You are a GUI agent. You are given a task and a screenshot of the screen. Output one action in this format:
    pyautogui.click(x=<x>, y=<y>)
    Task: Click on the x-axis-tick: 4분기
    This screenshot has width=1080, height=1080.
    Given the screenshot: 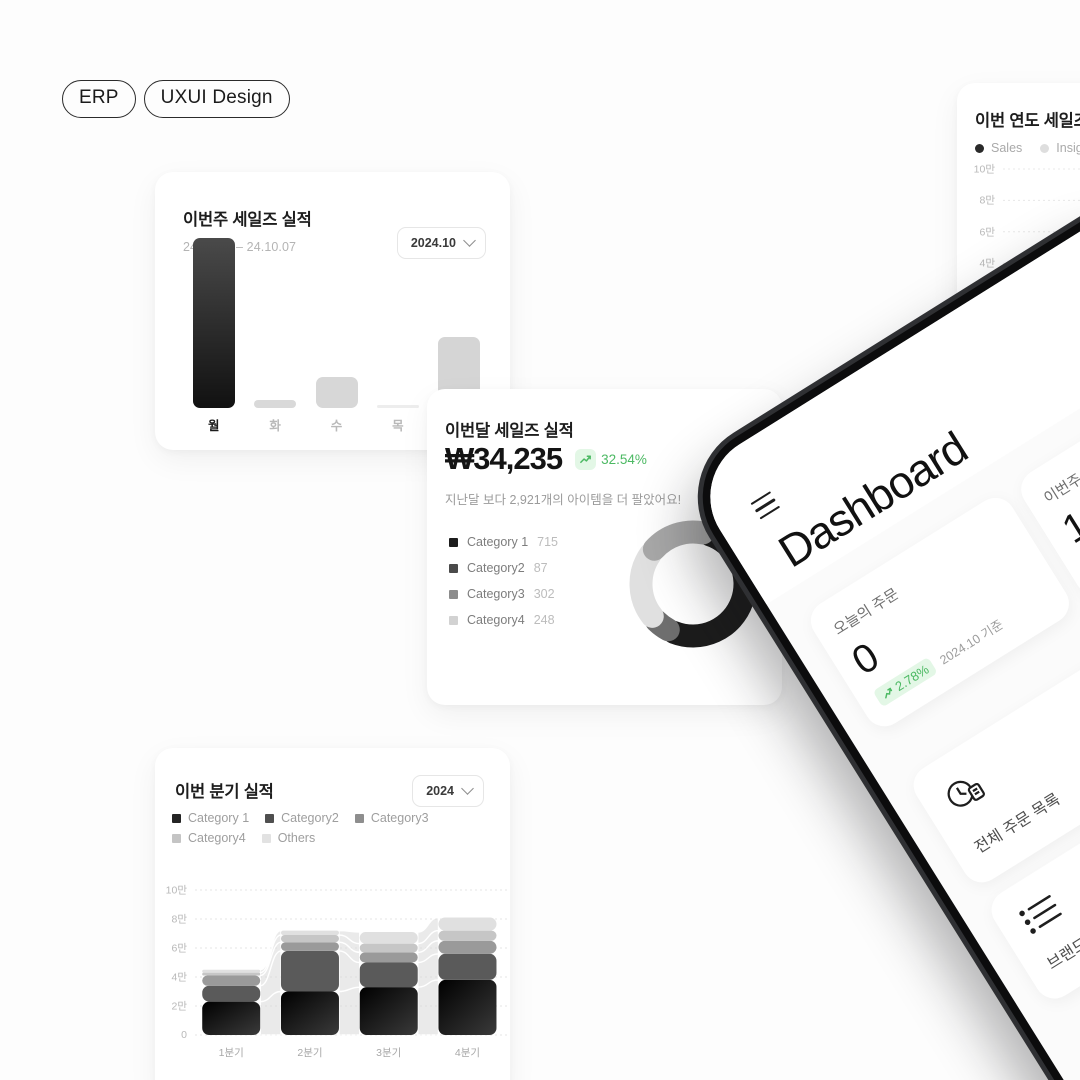 What is the action you would take?
    pyautogui.click(x=467, y=1053)
    